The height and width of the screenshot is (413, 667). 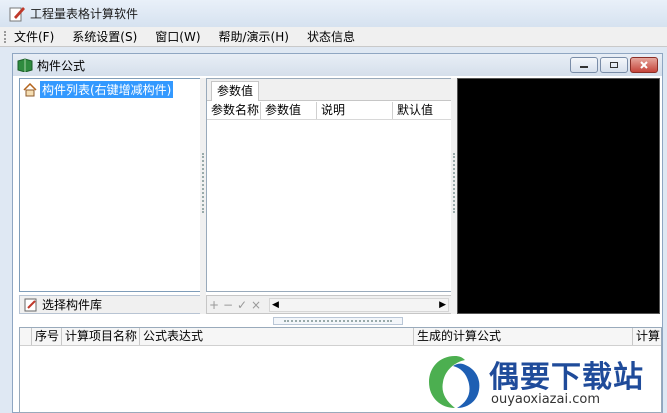 What do you see at coordinates (26, 336) in the screenshot?
I see `col-indicator` at bounding box center [26, 336].